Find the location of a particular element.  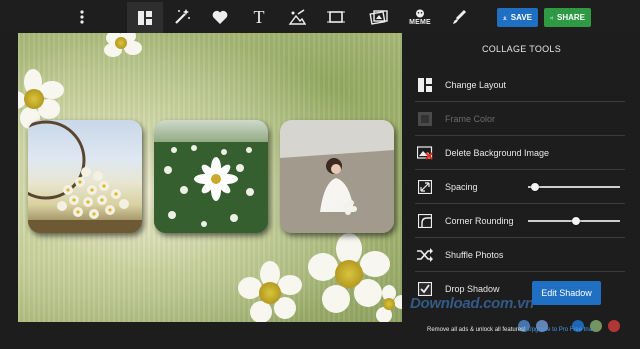

watermark: Download.com.vn is located at coordinates (472, 303).